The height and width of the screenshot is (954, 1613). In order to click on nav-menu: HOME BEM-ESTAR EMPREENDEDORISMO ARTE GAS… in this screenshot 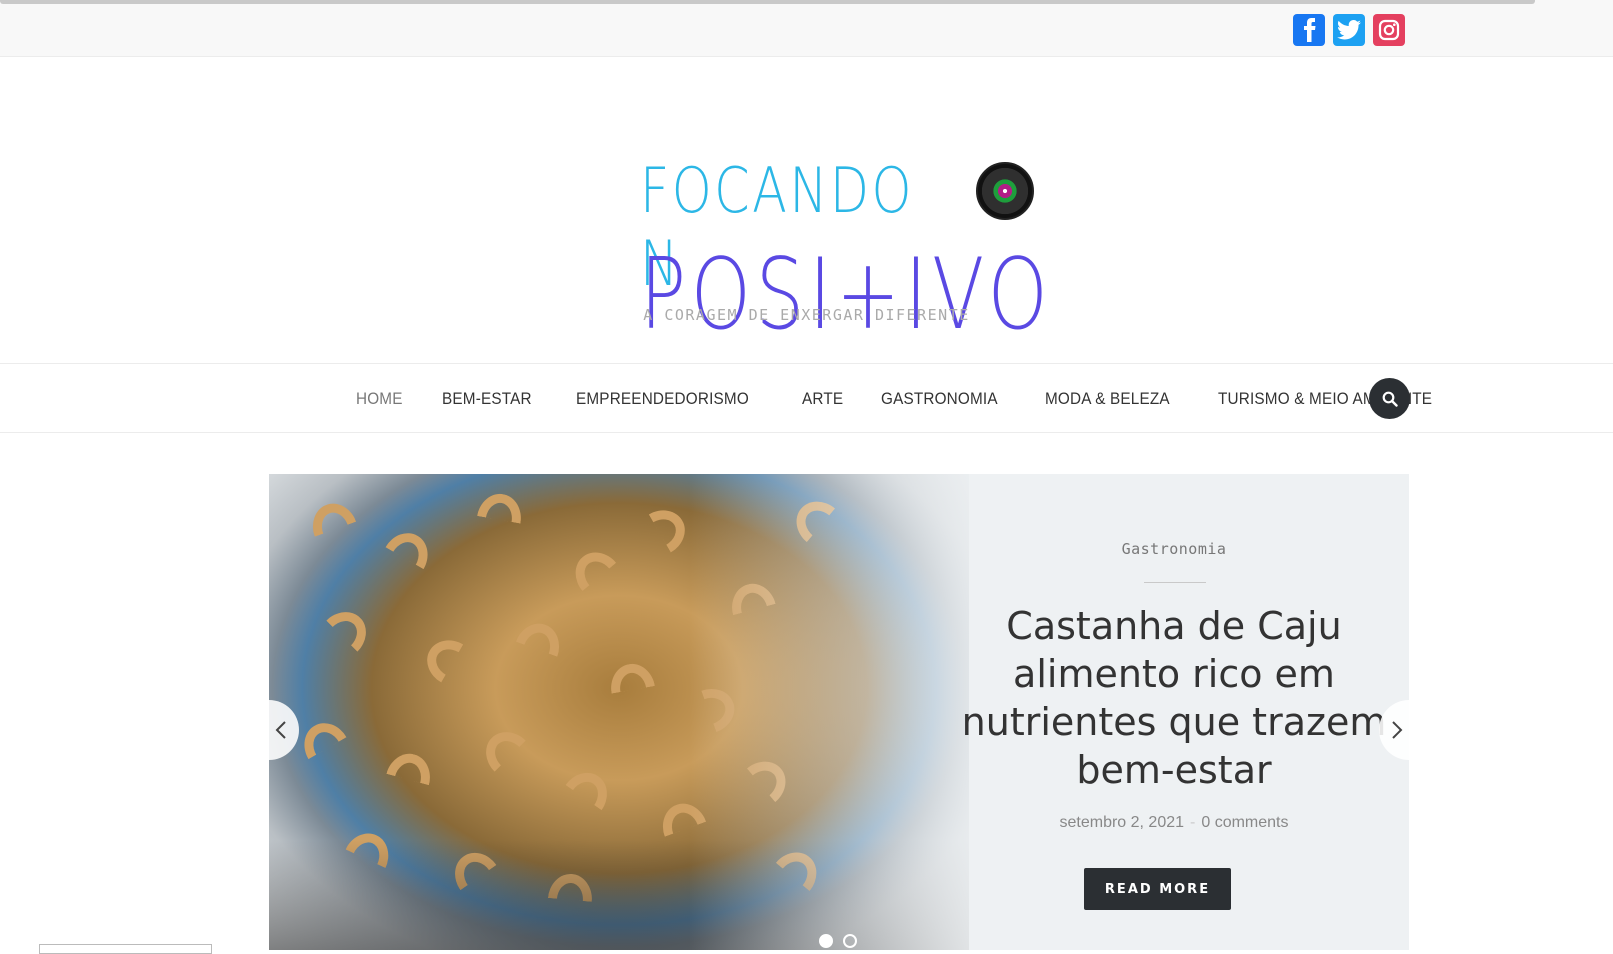, I will do `click(923, 399)`.